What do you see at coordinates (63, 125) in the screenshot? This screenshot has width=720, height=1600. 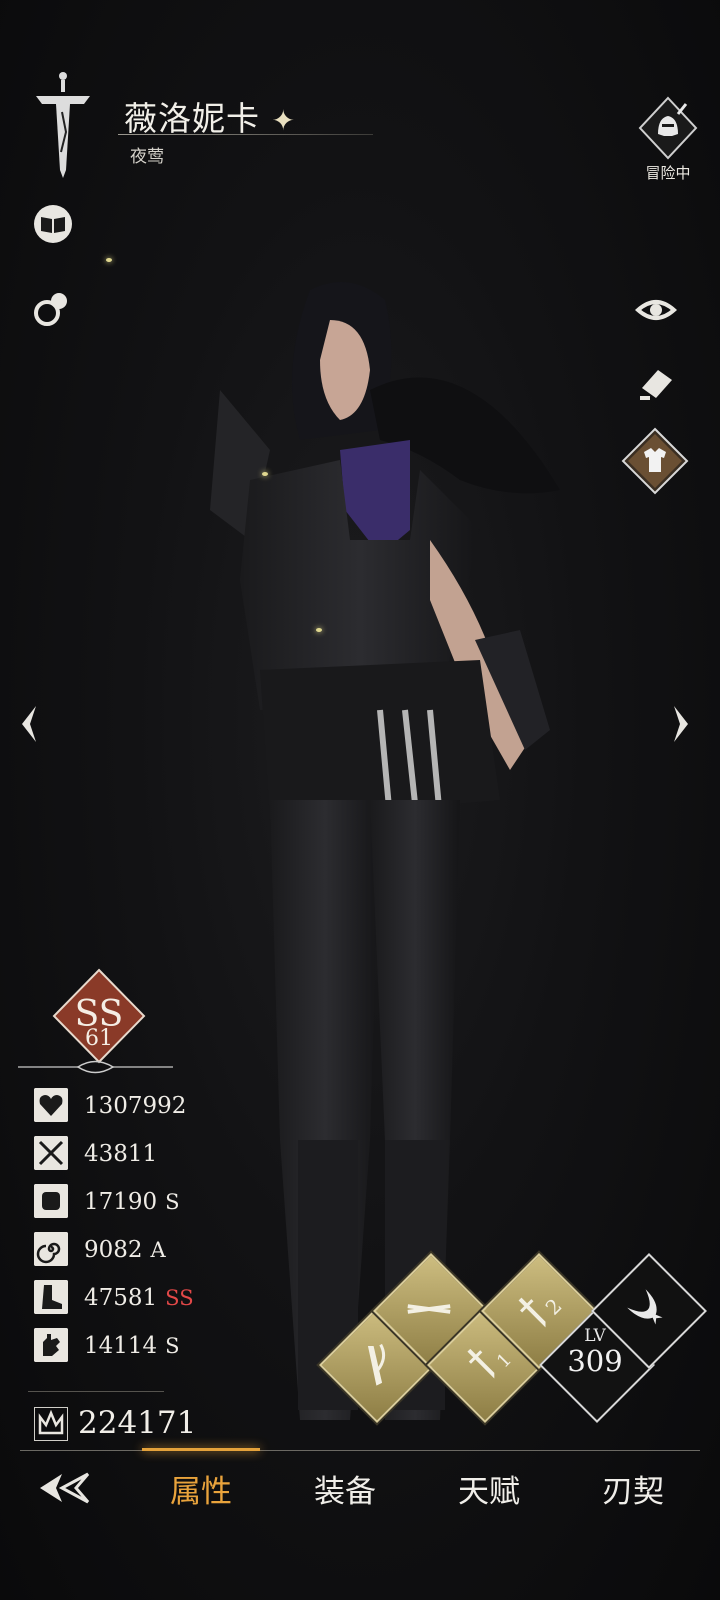 I see `class-dagger-emblem-icon` at bounding box center [63, 125].